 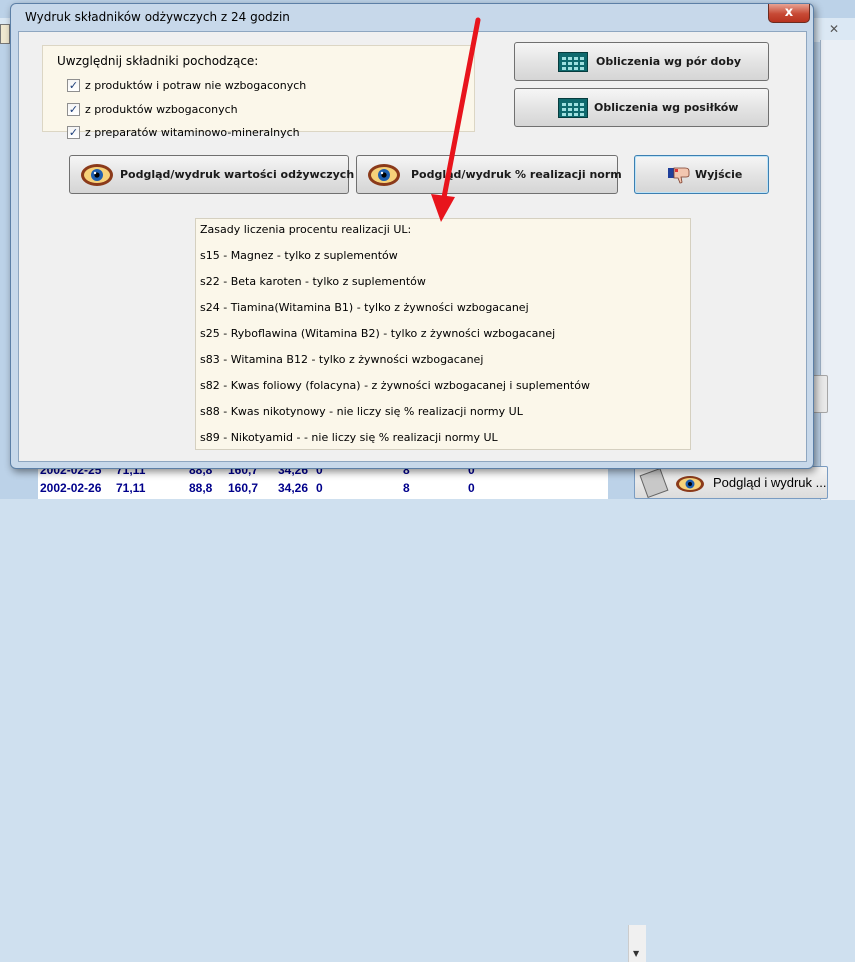 I want to click on table-cell: 71,11, so click(x=131, y=488).